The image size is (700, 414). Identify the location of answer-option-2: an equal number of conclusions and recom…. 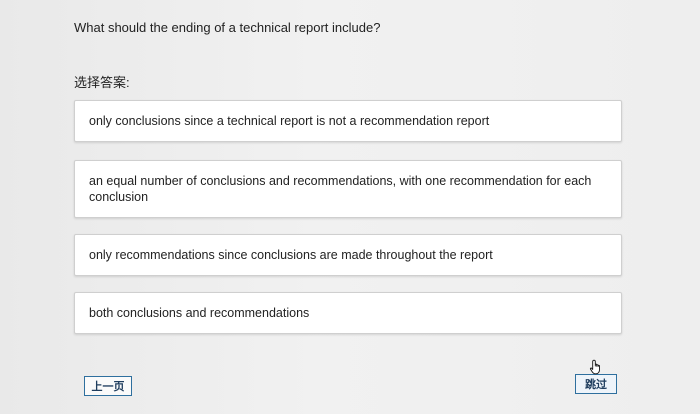
(348, 189).